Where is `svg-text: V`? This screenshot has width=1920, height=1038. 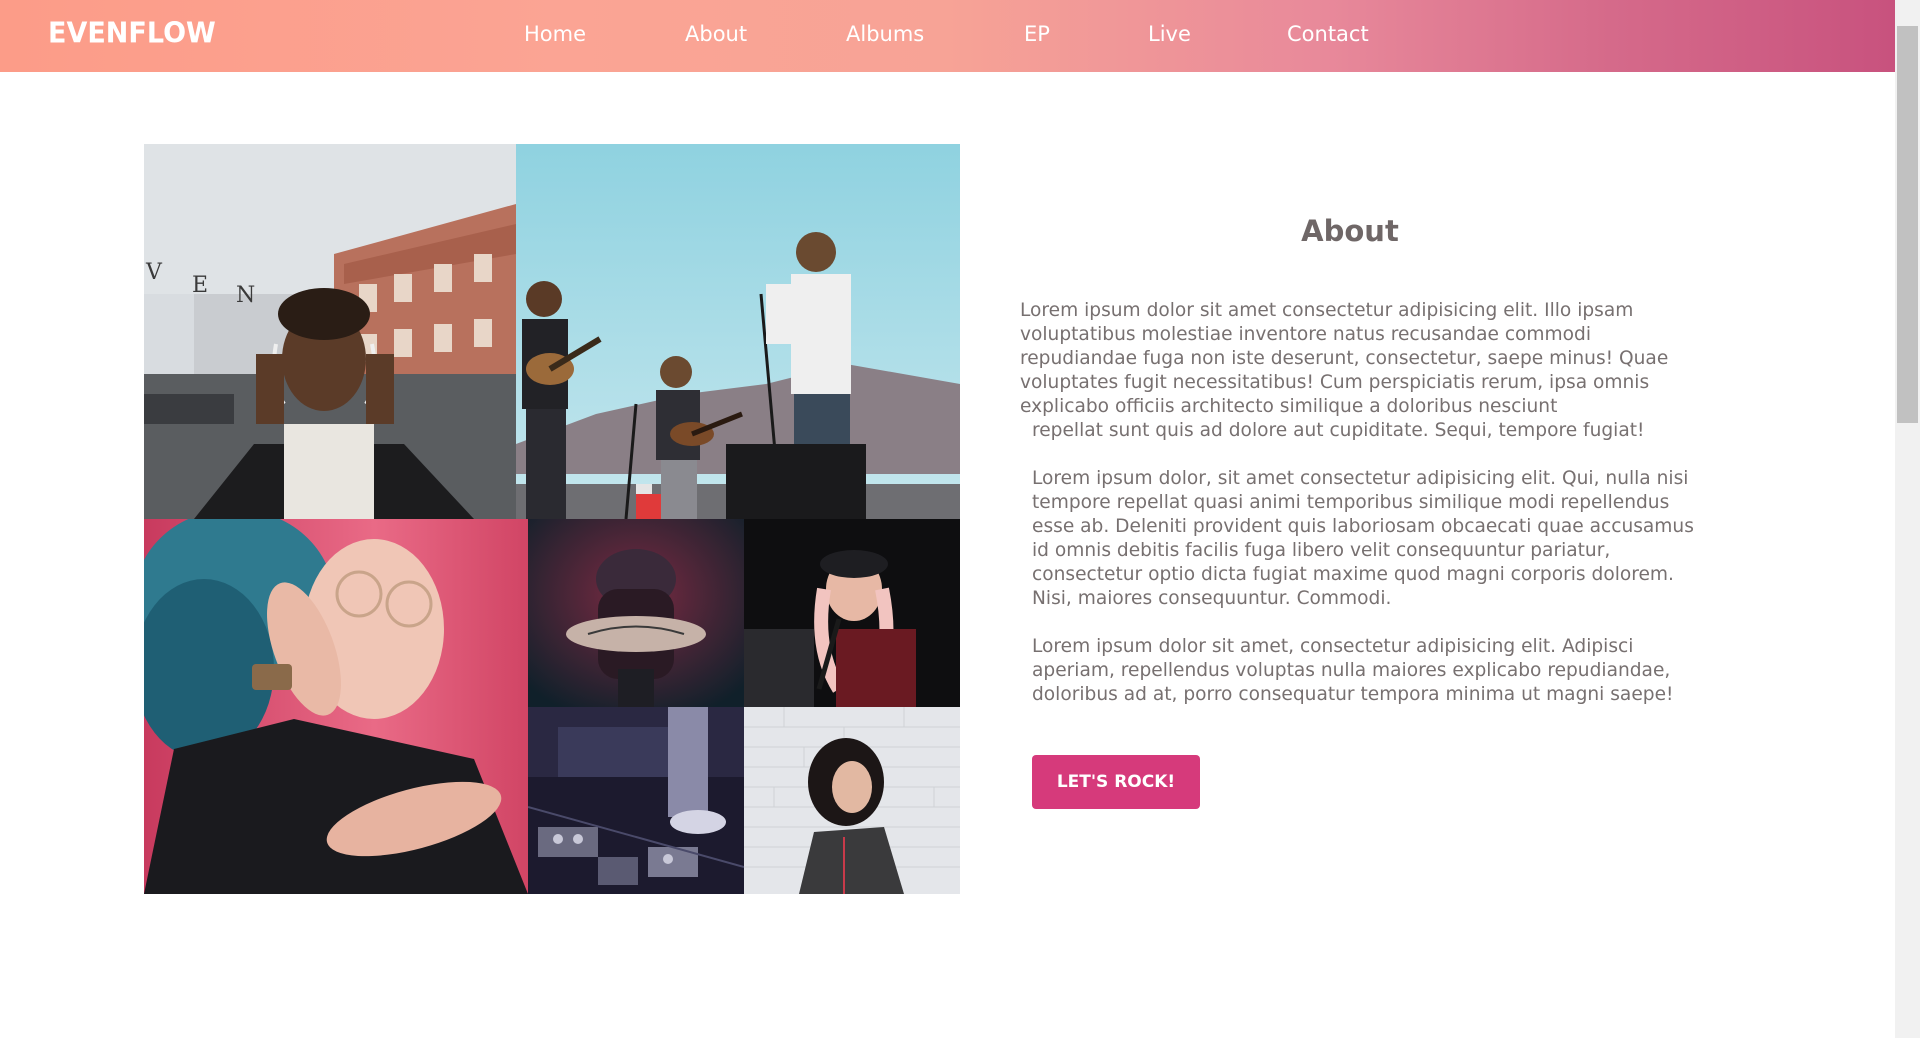 svg-text: V is located at coordinates (154, 272).